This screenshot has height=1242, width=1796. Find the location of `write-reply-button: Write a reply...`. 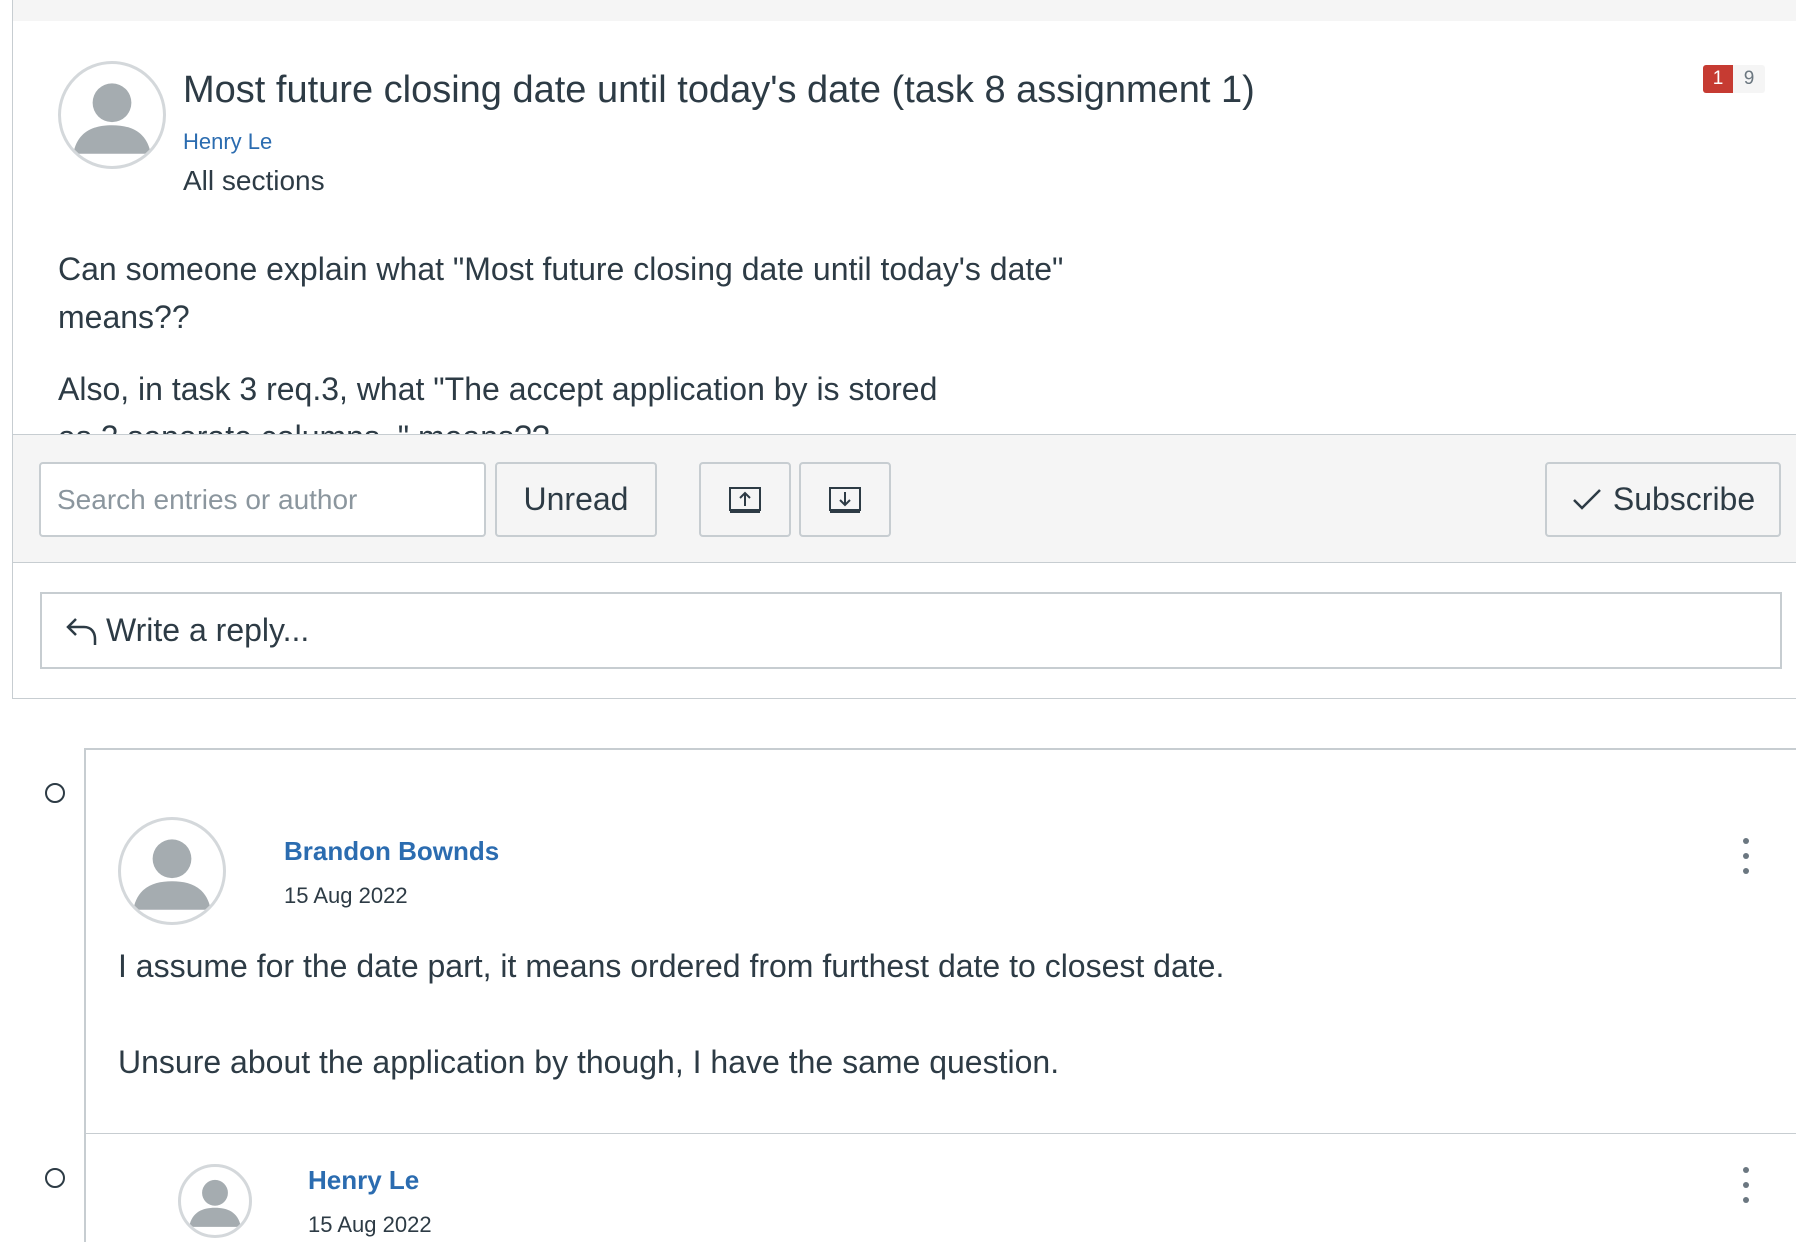

write-reply-button: Write a reply... is located at coordinates (911, 630).